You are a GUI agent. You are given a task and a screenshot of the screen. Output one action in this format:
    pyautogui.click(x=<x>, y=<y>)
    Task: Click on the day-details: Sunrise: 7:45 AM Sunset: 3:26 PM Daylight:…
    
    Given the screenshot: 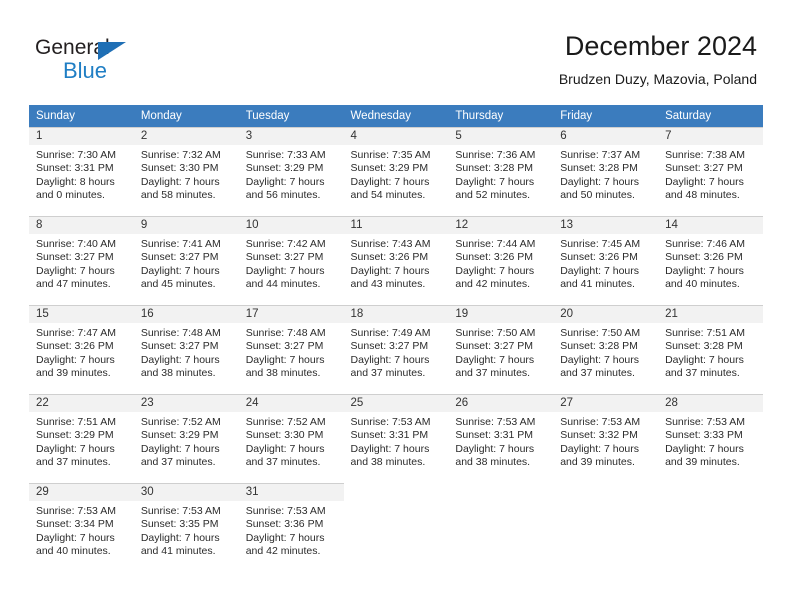 What is the action you would take?
    pyautogui.click(x=605, y=262)
    